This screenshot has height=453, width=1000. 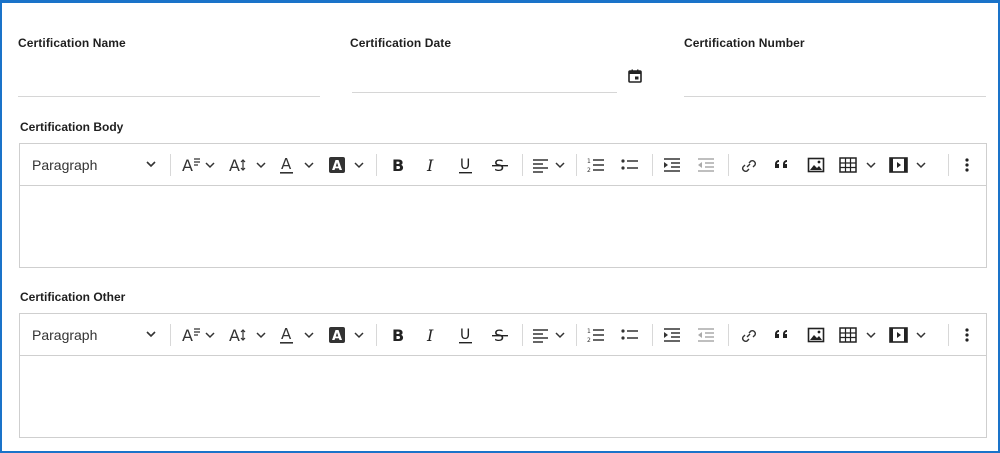 I want to click on line-height-icon: A, so click(x=248, y=335).